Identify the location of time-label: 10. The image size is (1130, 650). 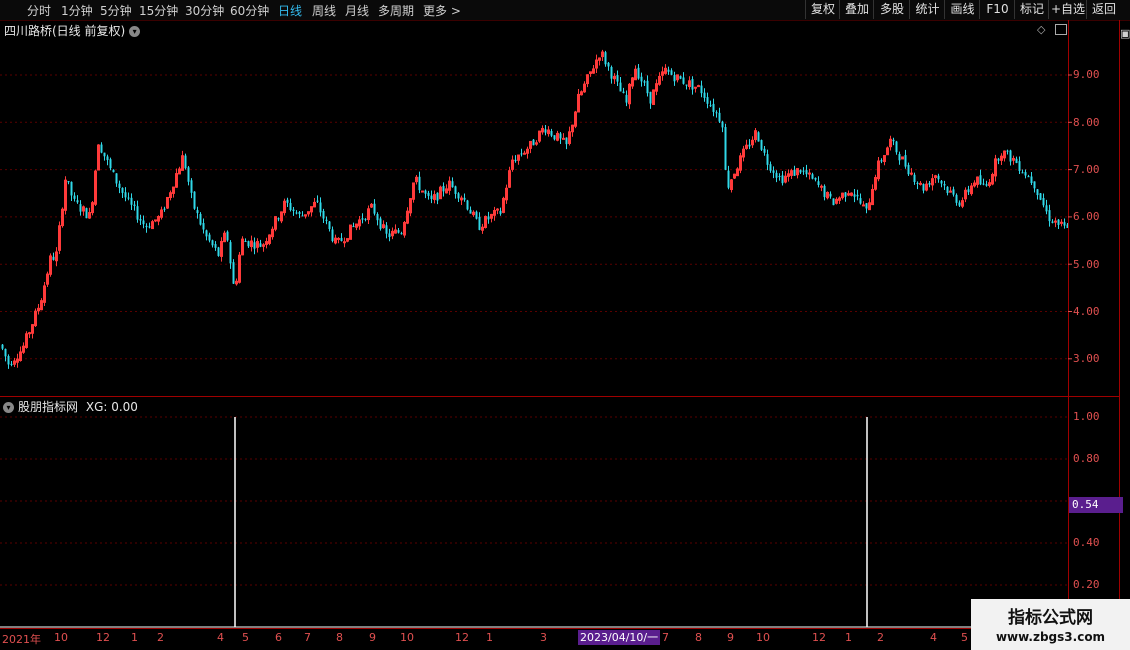
(763, 637).